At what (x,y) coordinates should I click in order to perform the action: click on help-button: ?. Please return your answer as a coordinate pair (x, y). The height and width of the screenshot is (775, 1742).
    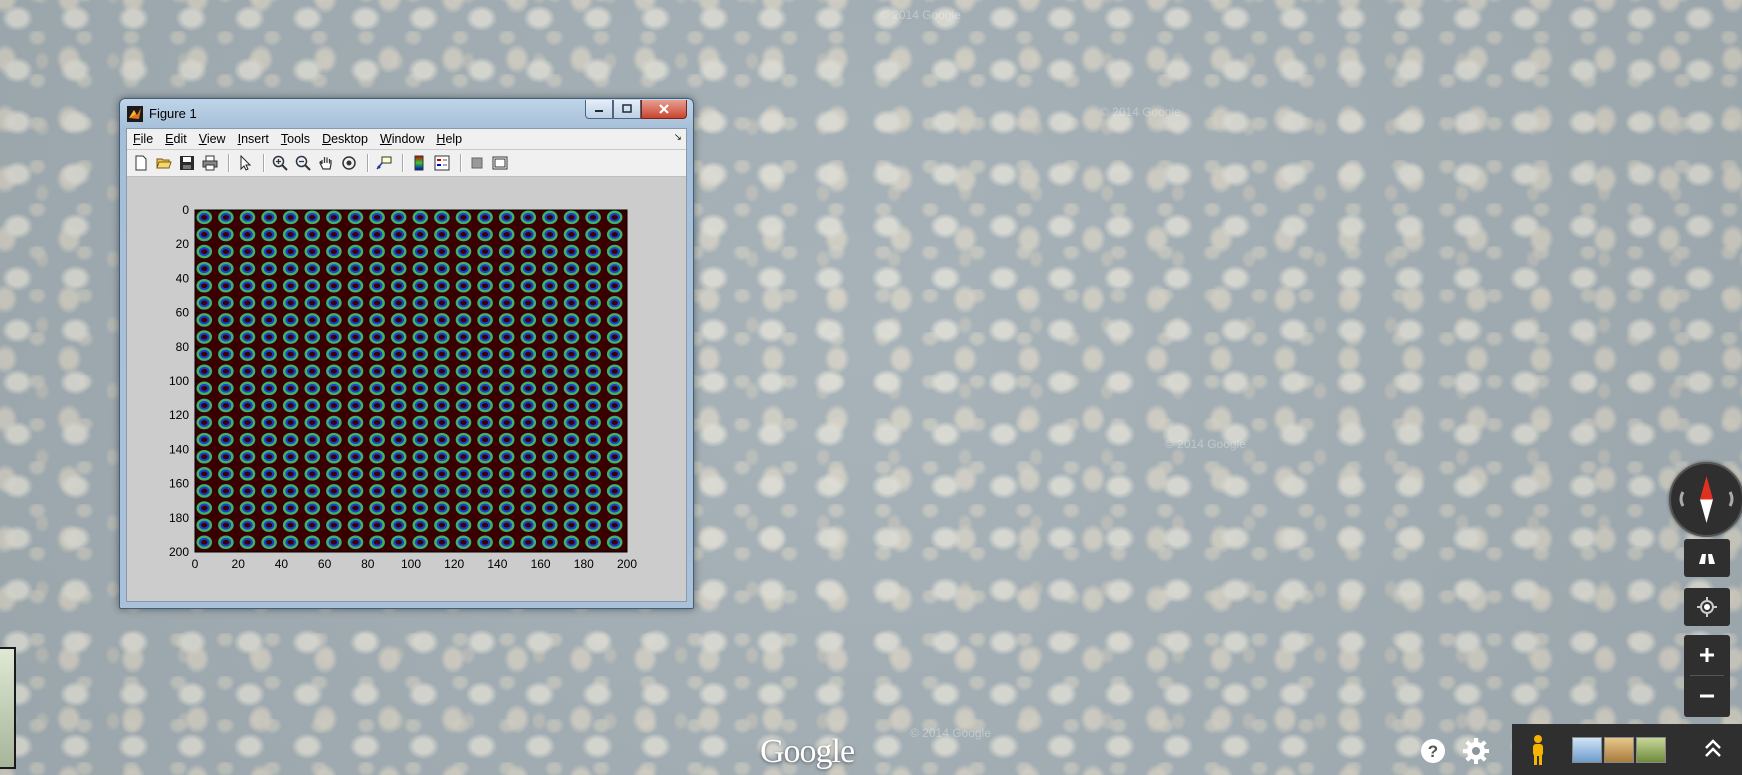
    Looking at the image, I should click on (1433, 751).